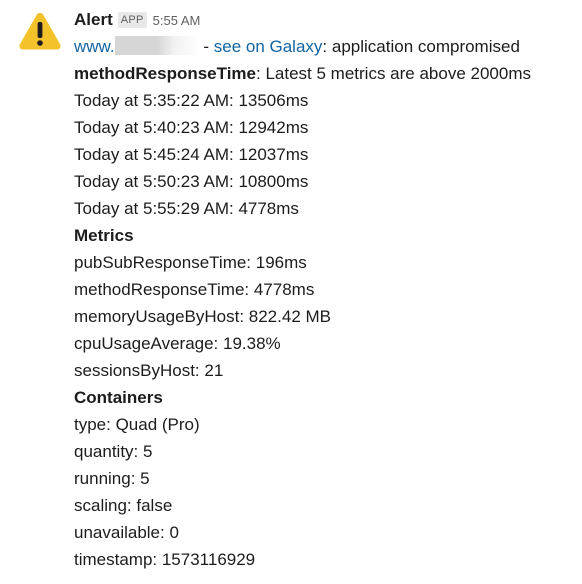 The height and width of the screenshot is (584, 582). What do you see at coordinates (112, 478) in the screenshot?
I see `container-item: running: 5` at bounding box center [112, 478].